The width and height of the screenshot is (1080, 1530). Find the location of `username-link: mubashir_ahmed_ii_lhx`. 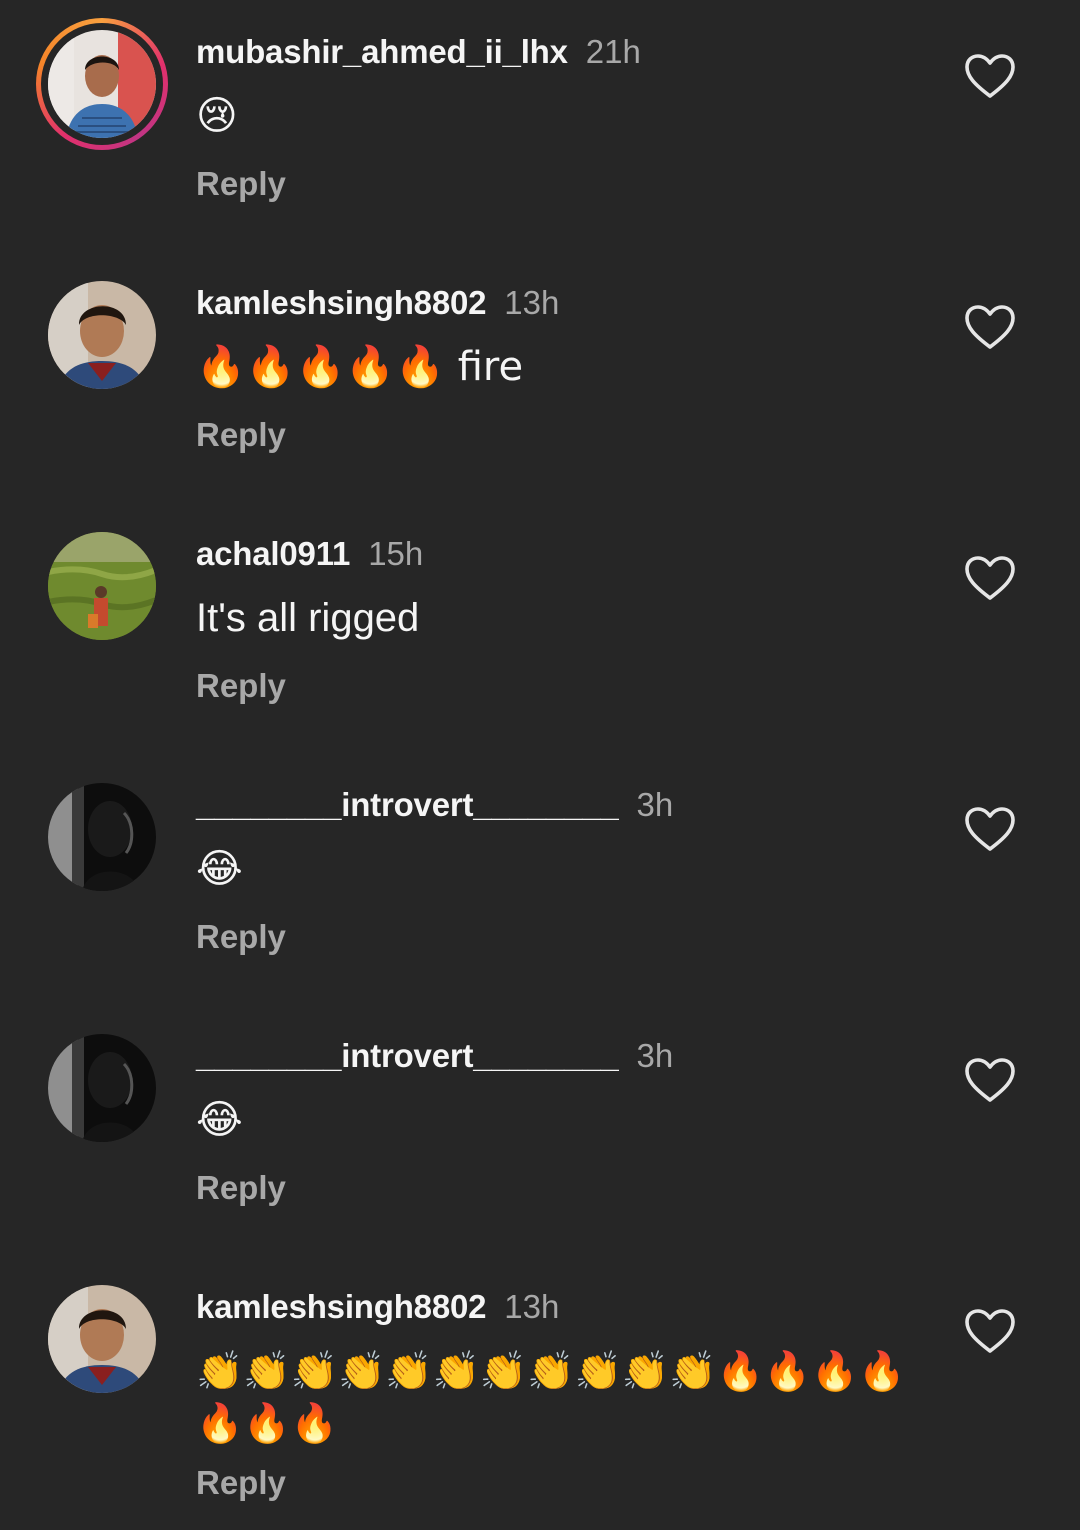

username-link: mubashir_ahmed_ii_lhx is located at coordinates (382, 51).